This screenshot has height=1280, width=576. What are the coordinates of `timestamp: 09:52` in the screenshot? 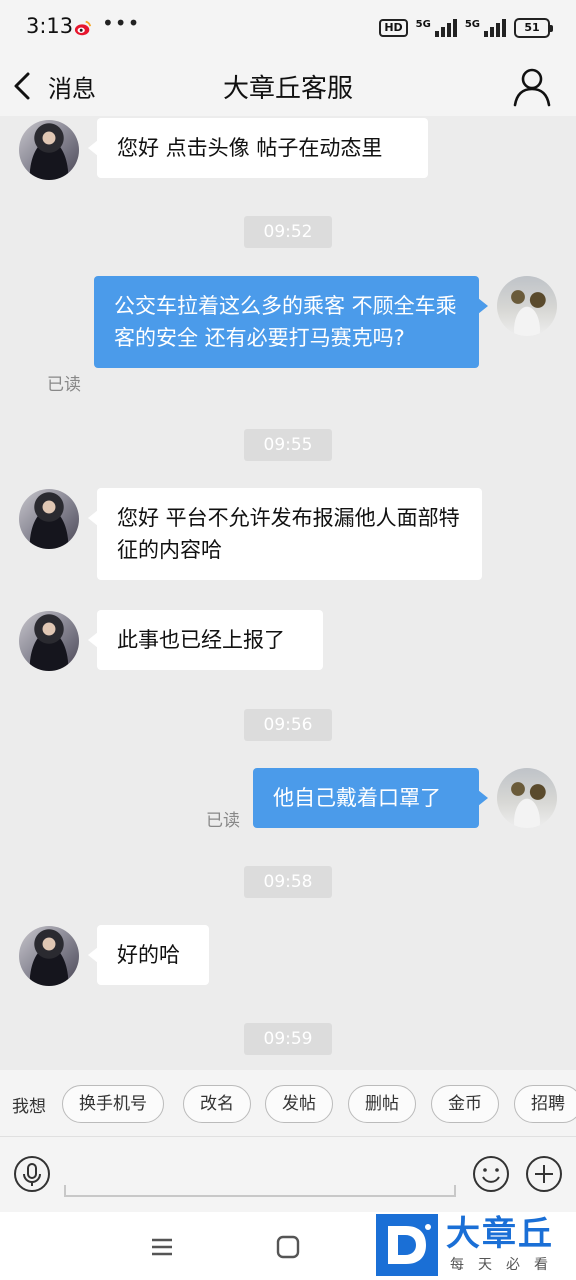 It's located at (288, 232).